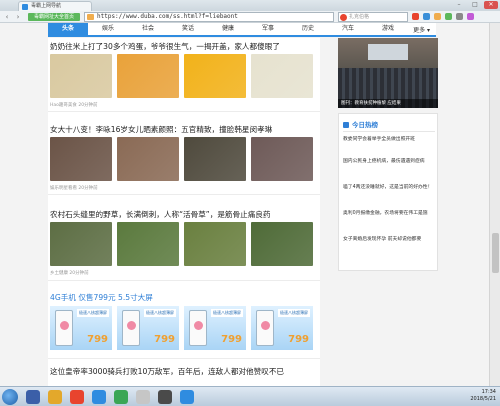 The width and height of the screenshot is (500, 406). What do you see at coordinates (74, 105) in the screenshot?
I see `article-meta: Hao趣哥美食 20分钟前` at bounding box center [74, 105].